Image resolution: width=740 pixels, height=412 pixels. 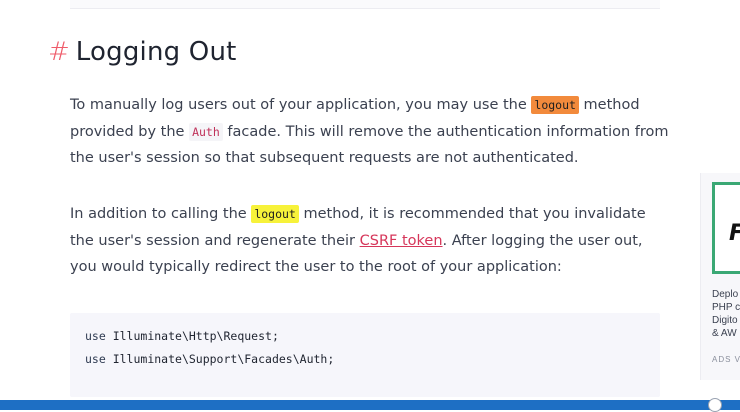 What do you see at coordinates (161, 214) in the screenshot?
I see `paragraph-text: In addition to calling the` at bounding box center [161, 214].